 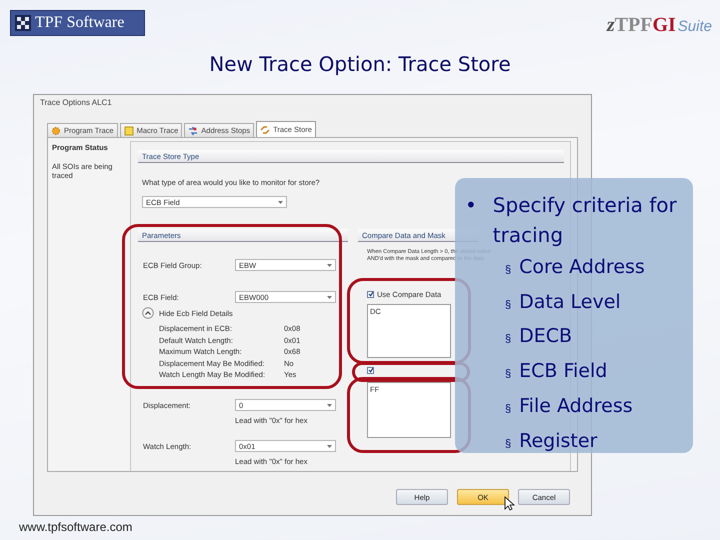 I want to click on window-title: Trace Options ALC1, so click(x=76, y=103).